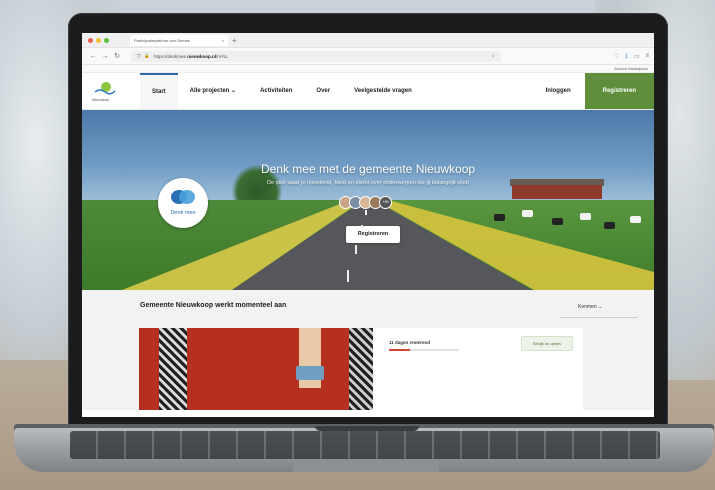 The width and height of the screenshot is (715, 490). I want to click on bookmarks-bar: Andere bladwijzers, so click(368, 69).